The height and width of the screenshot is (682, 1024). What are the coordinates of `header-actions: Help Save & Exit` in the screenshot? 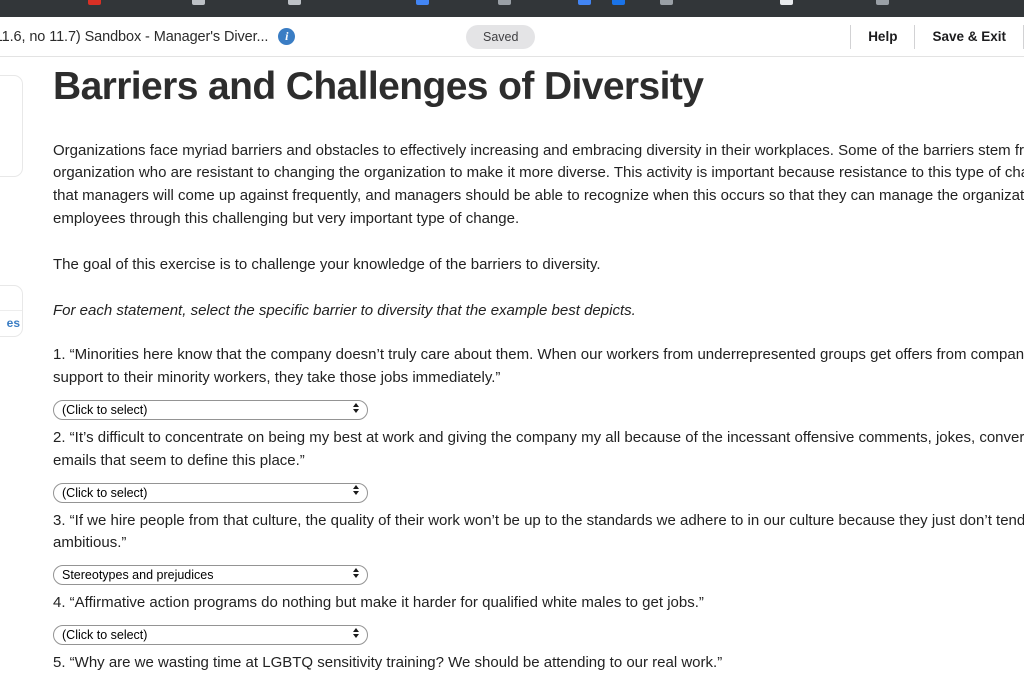 It's located at (937, 37).